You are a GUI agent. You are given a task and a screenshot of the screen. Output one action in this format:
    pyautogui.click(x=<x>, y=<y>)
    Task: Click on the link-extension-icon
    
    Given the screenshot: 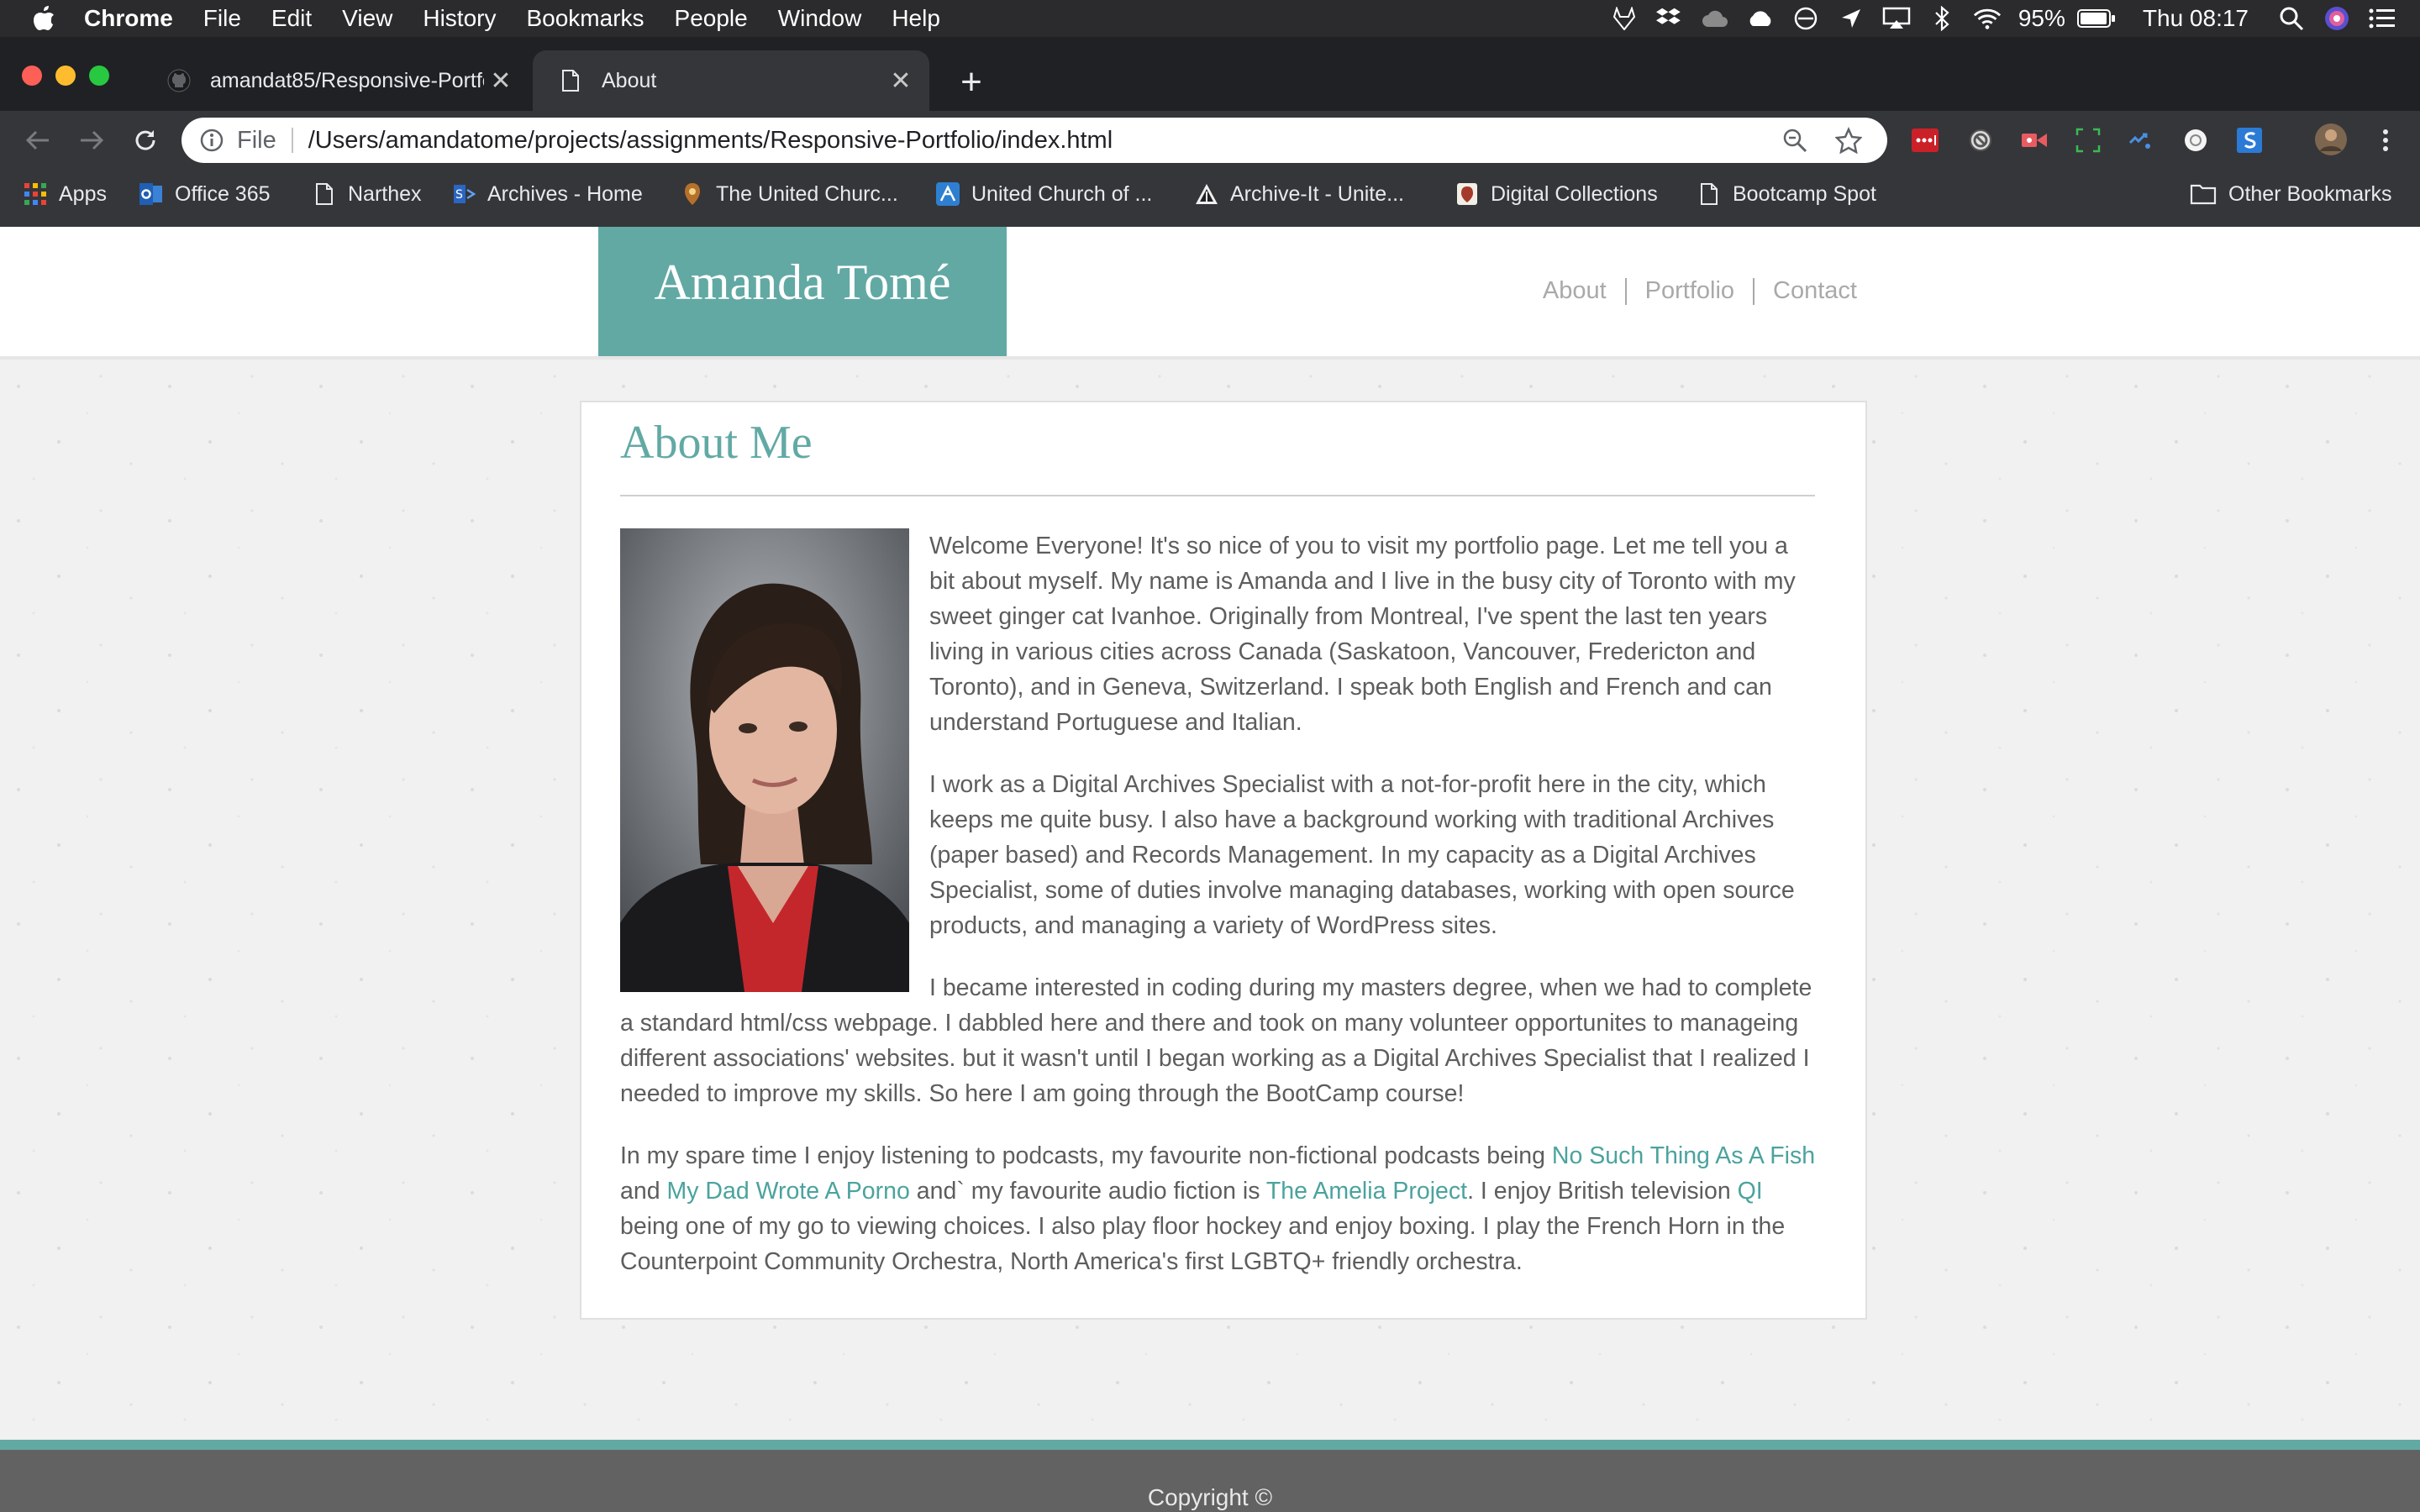 What is the action you would take?
    pyautogui.click(x=2140, y=140)
    